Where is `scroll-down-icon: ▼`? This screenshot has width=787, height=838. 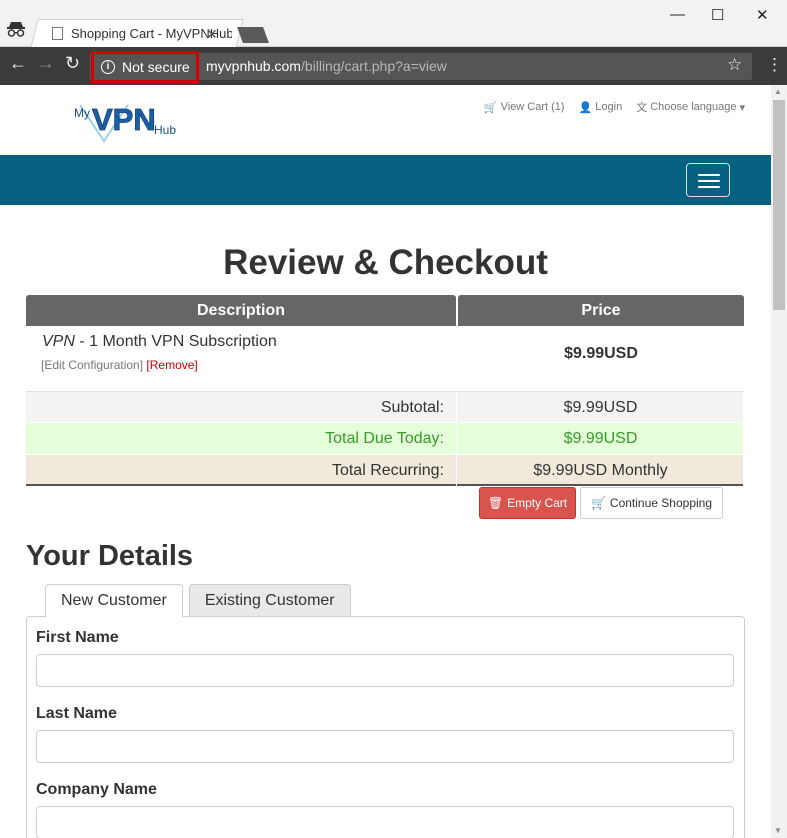 scroll-down-icon: ▼ is located at coordinates (778, 830).